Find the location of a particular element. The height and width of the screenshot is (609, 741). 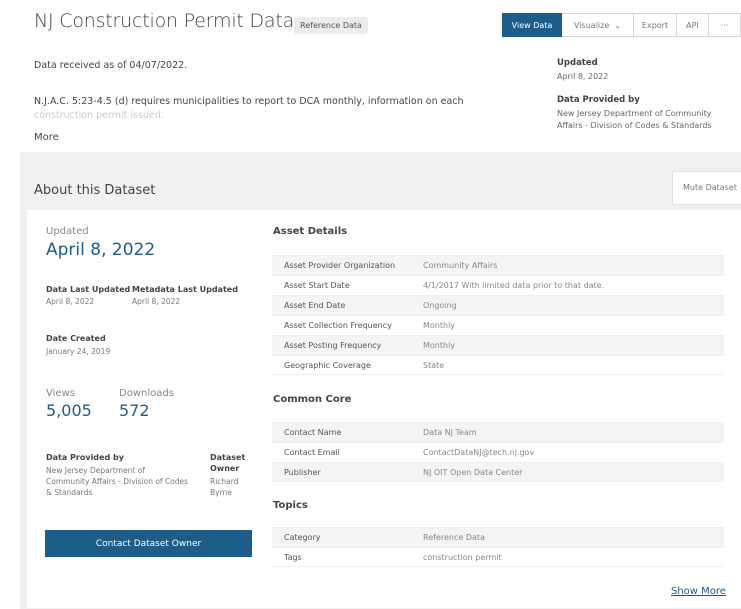

api-label: API is located at coordinates (692, 25).